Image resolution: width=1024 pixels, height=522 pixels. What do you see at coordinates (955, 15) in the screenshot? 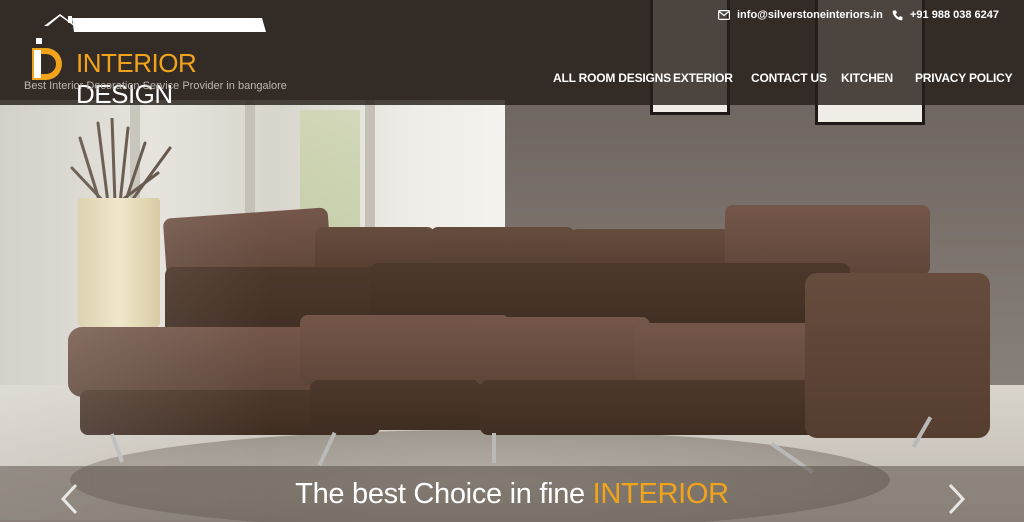
I see `contact-phone: +91 988 038 6247` at bounding box center [955, 15].